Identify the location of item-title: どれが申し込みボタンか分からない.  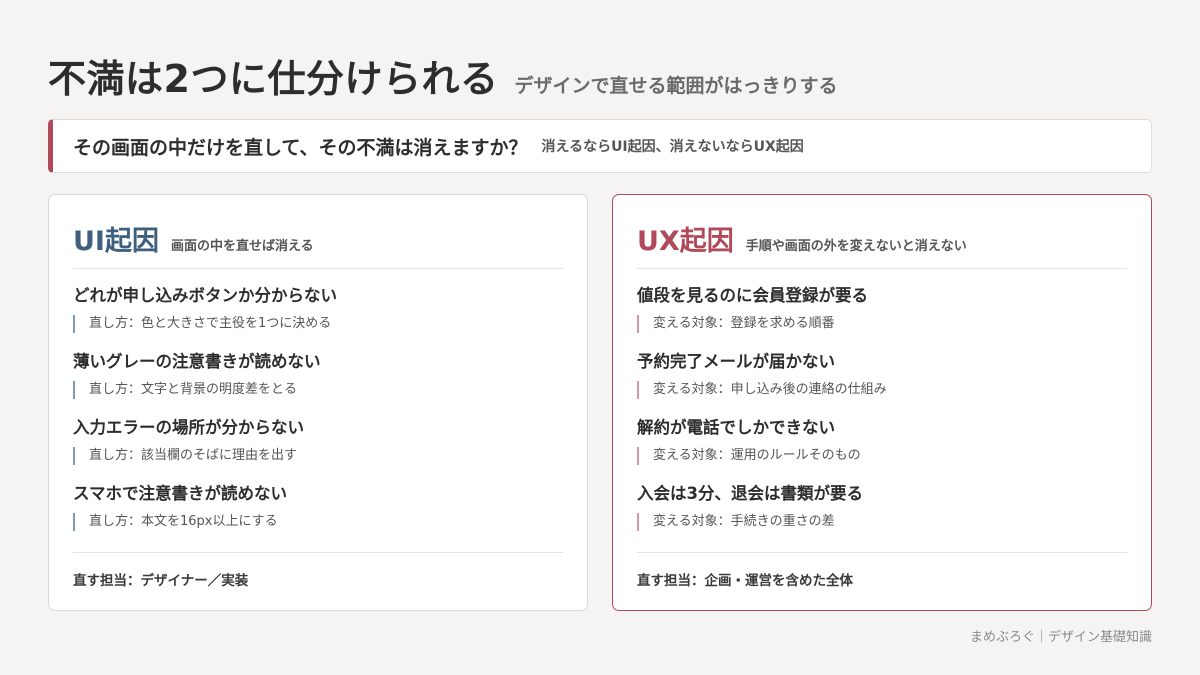
(205, 295).